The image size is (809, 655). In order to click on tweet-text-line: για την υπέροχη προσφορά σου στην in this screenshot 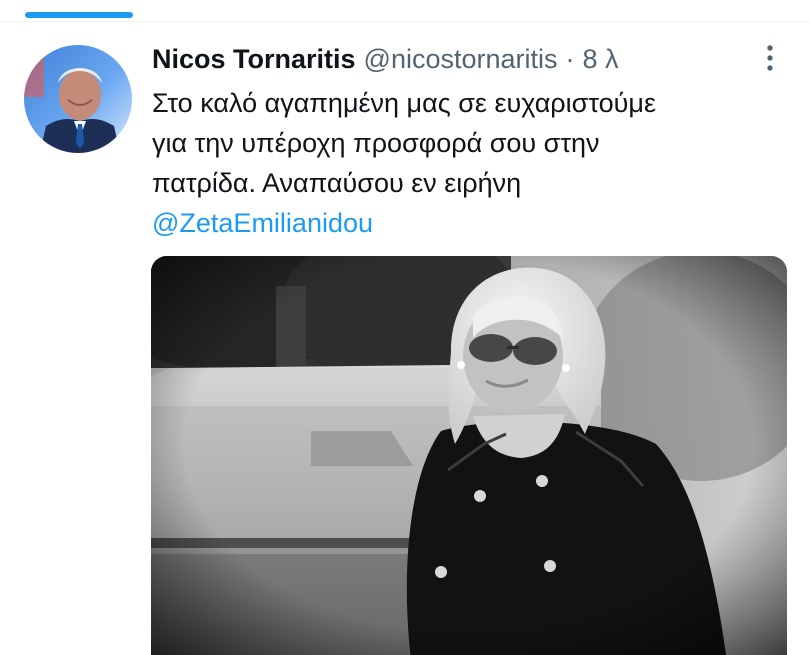, I will do `click(376, 143)`.